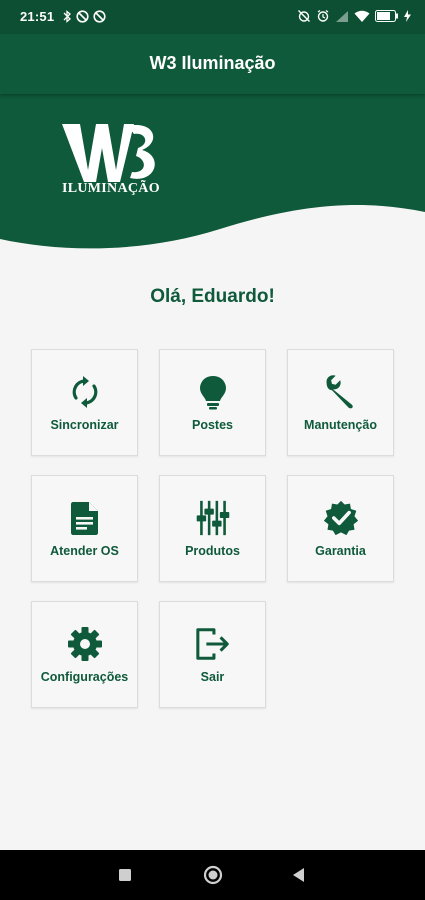 The width and height of the screenshot is (425, 900). Describe the element at coordinates (213, 518) in the screenshot. I see `sliders-icon` at that location.